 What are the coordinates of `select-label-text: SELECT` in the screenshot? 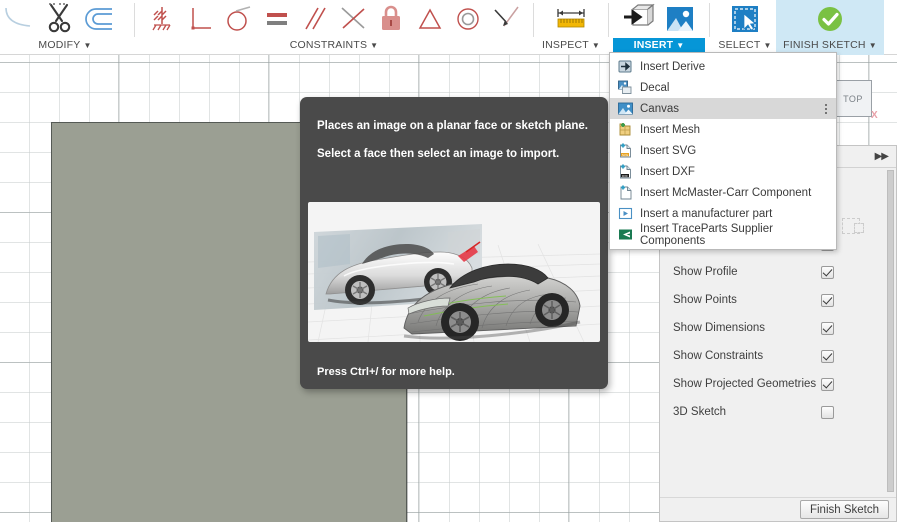 It's located at (739, 45).